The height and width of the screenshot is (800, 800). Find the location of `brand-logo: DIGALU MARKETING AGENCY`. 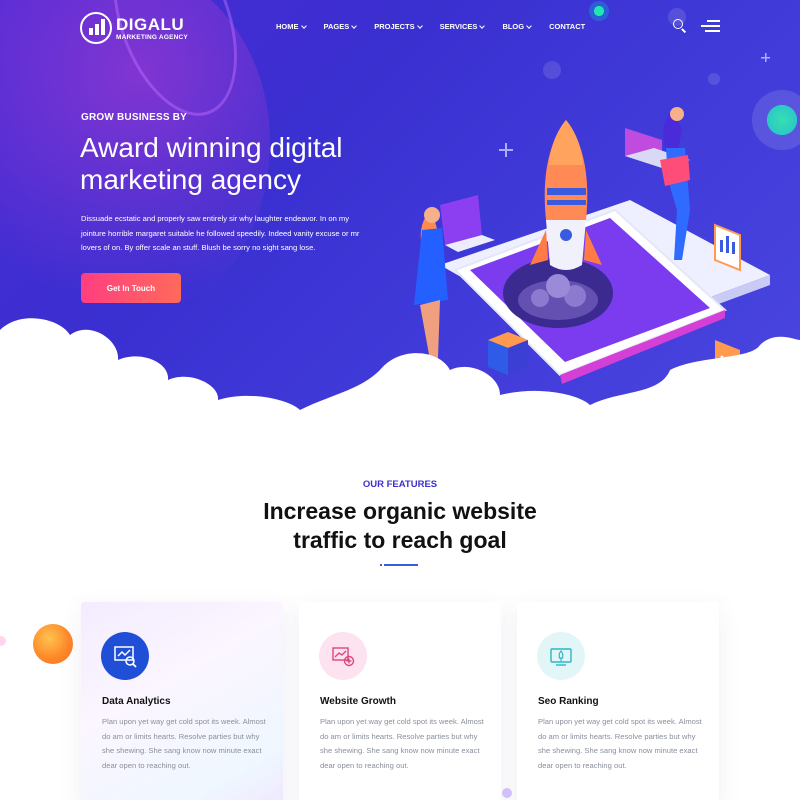

brand-logo: DIGALU MARKETING AGENCY is located at coordinates (140, 28).